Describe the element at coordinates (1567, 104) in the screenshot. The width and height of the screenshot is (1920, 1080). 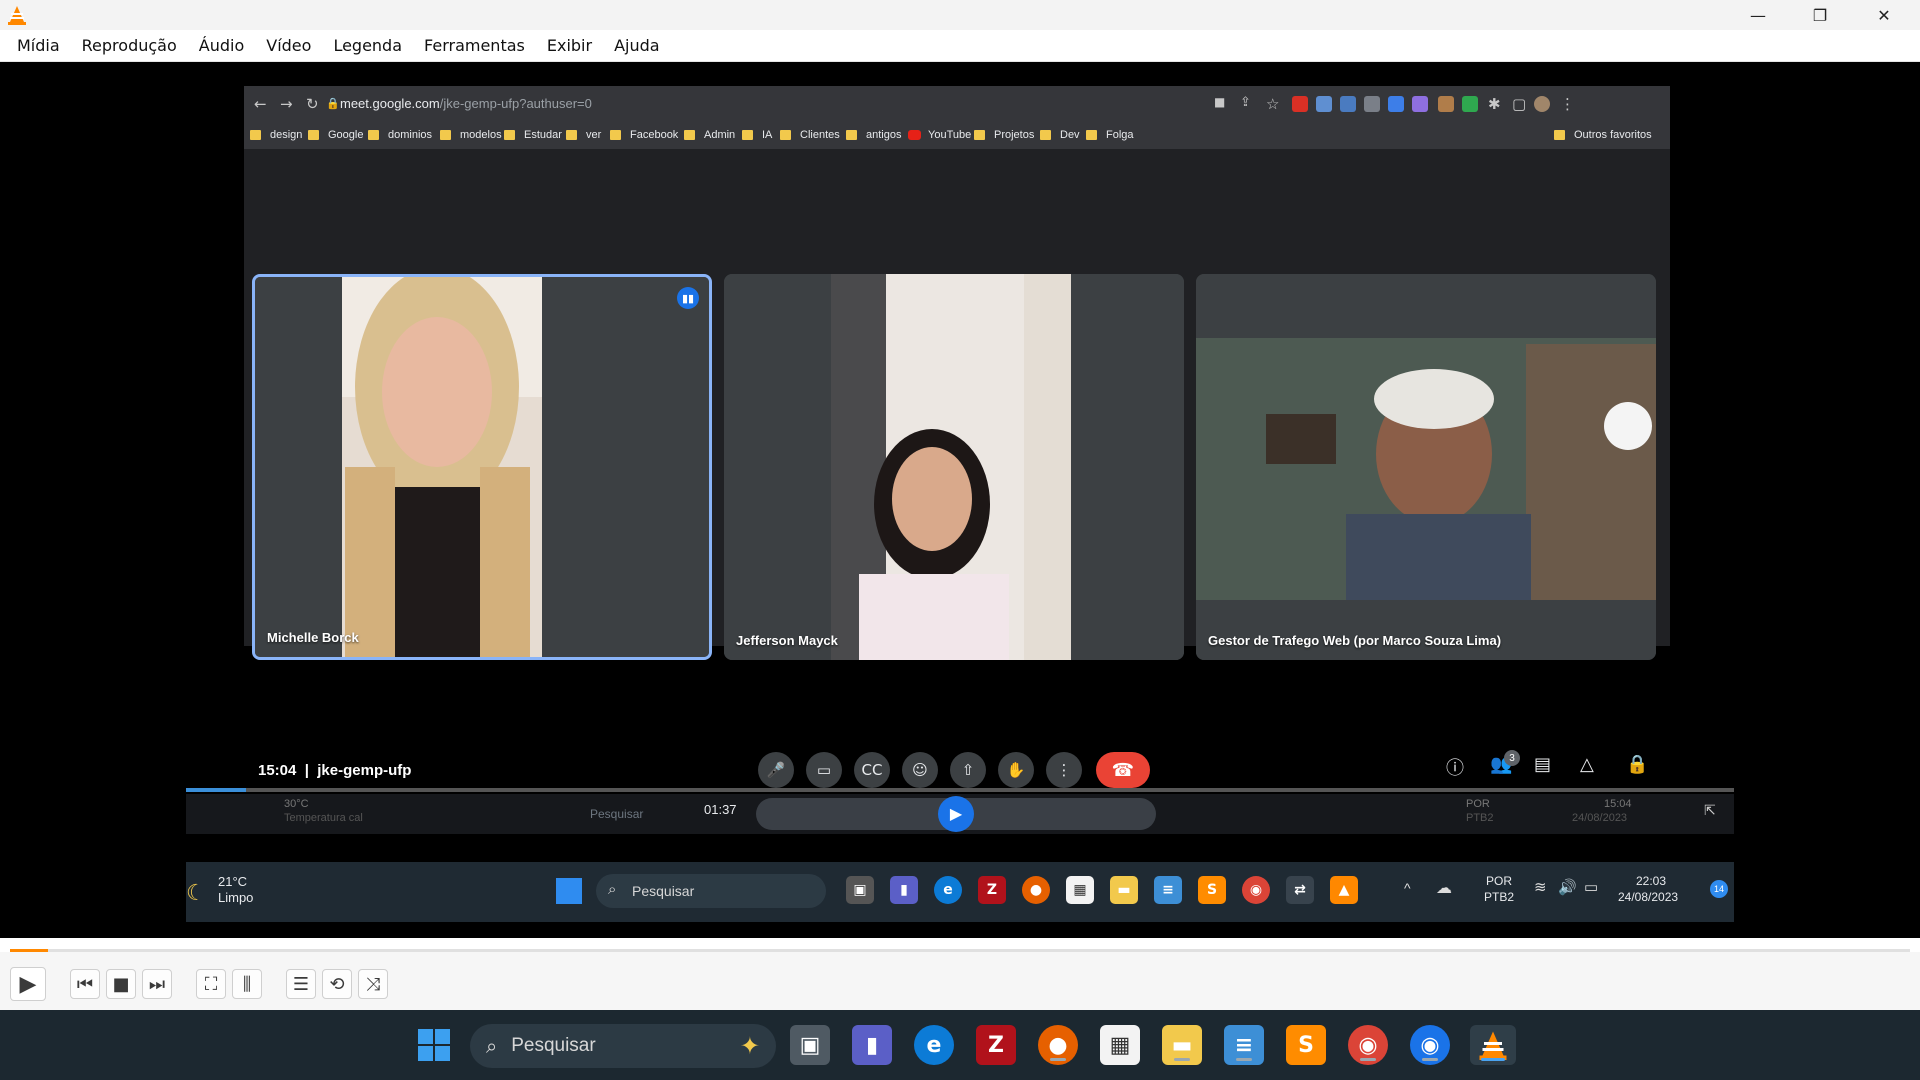
I see `kebab-menu-icon: ⋮` at that location.